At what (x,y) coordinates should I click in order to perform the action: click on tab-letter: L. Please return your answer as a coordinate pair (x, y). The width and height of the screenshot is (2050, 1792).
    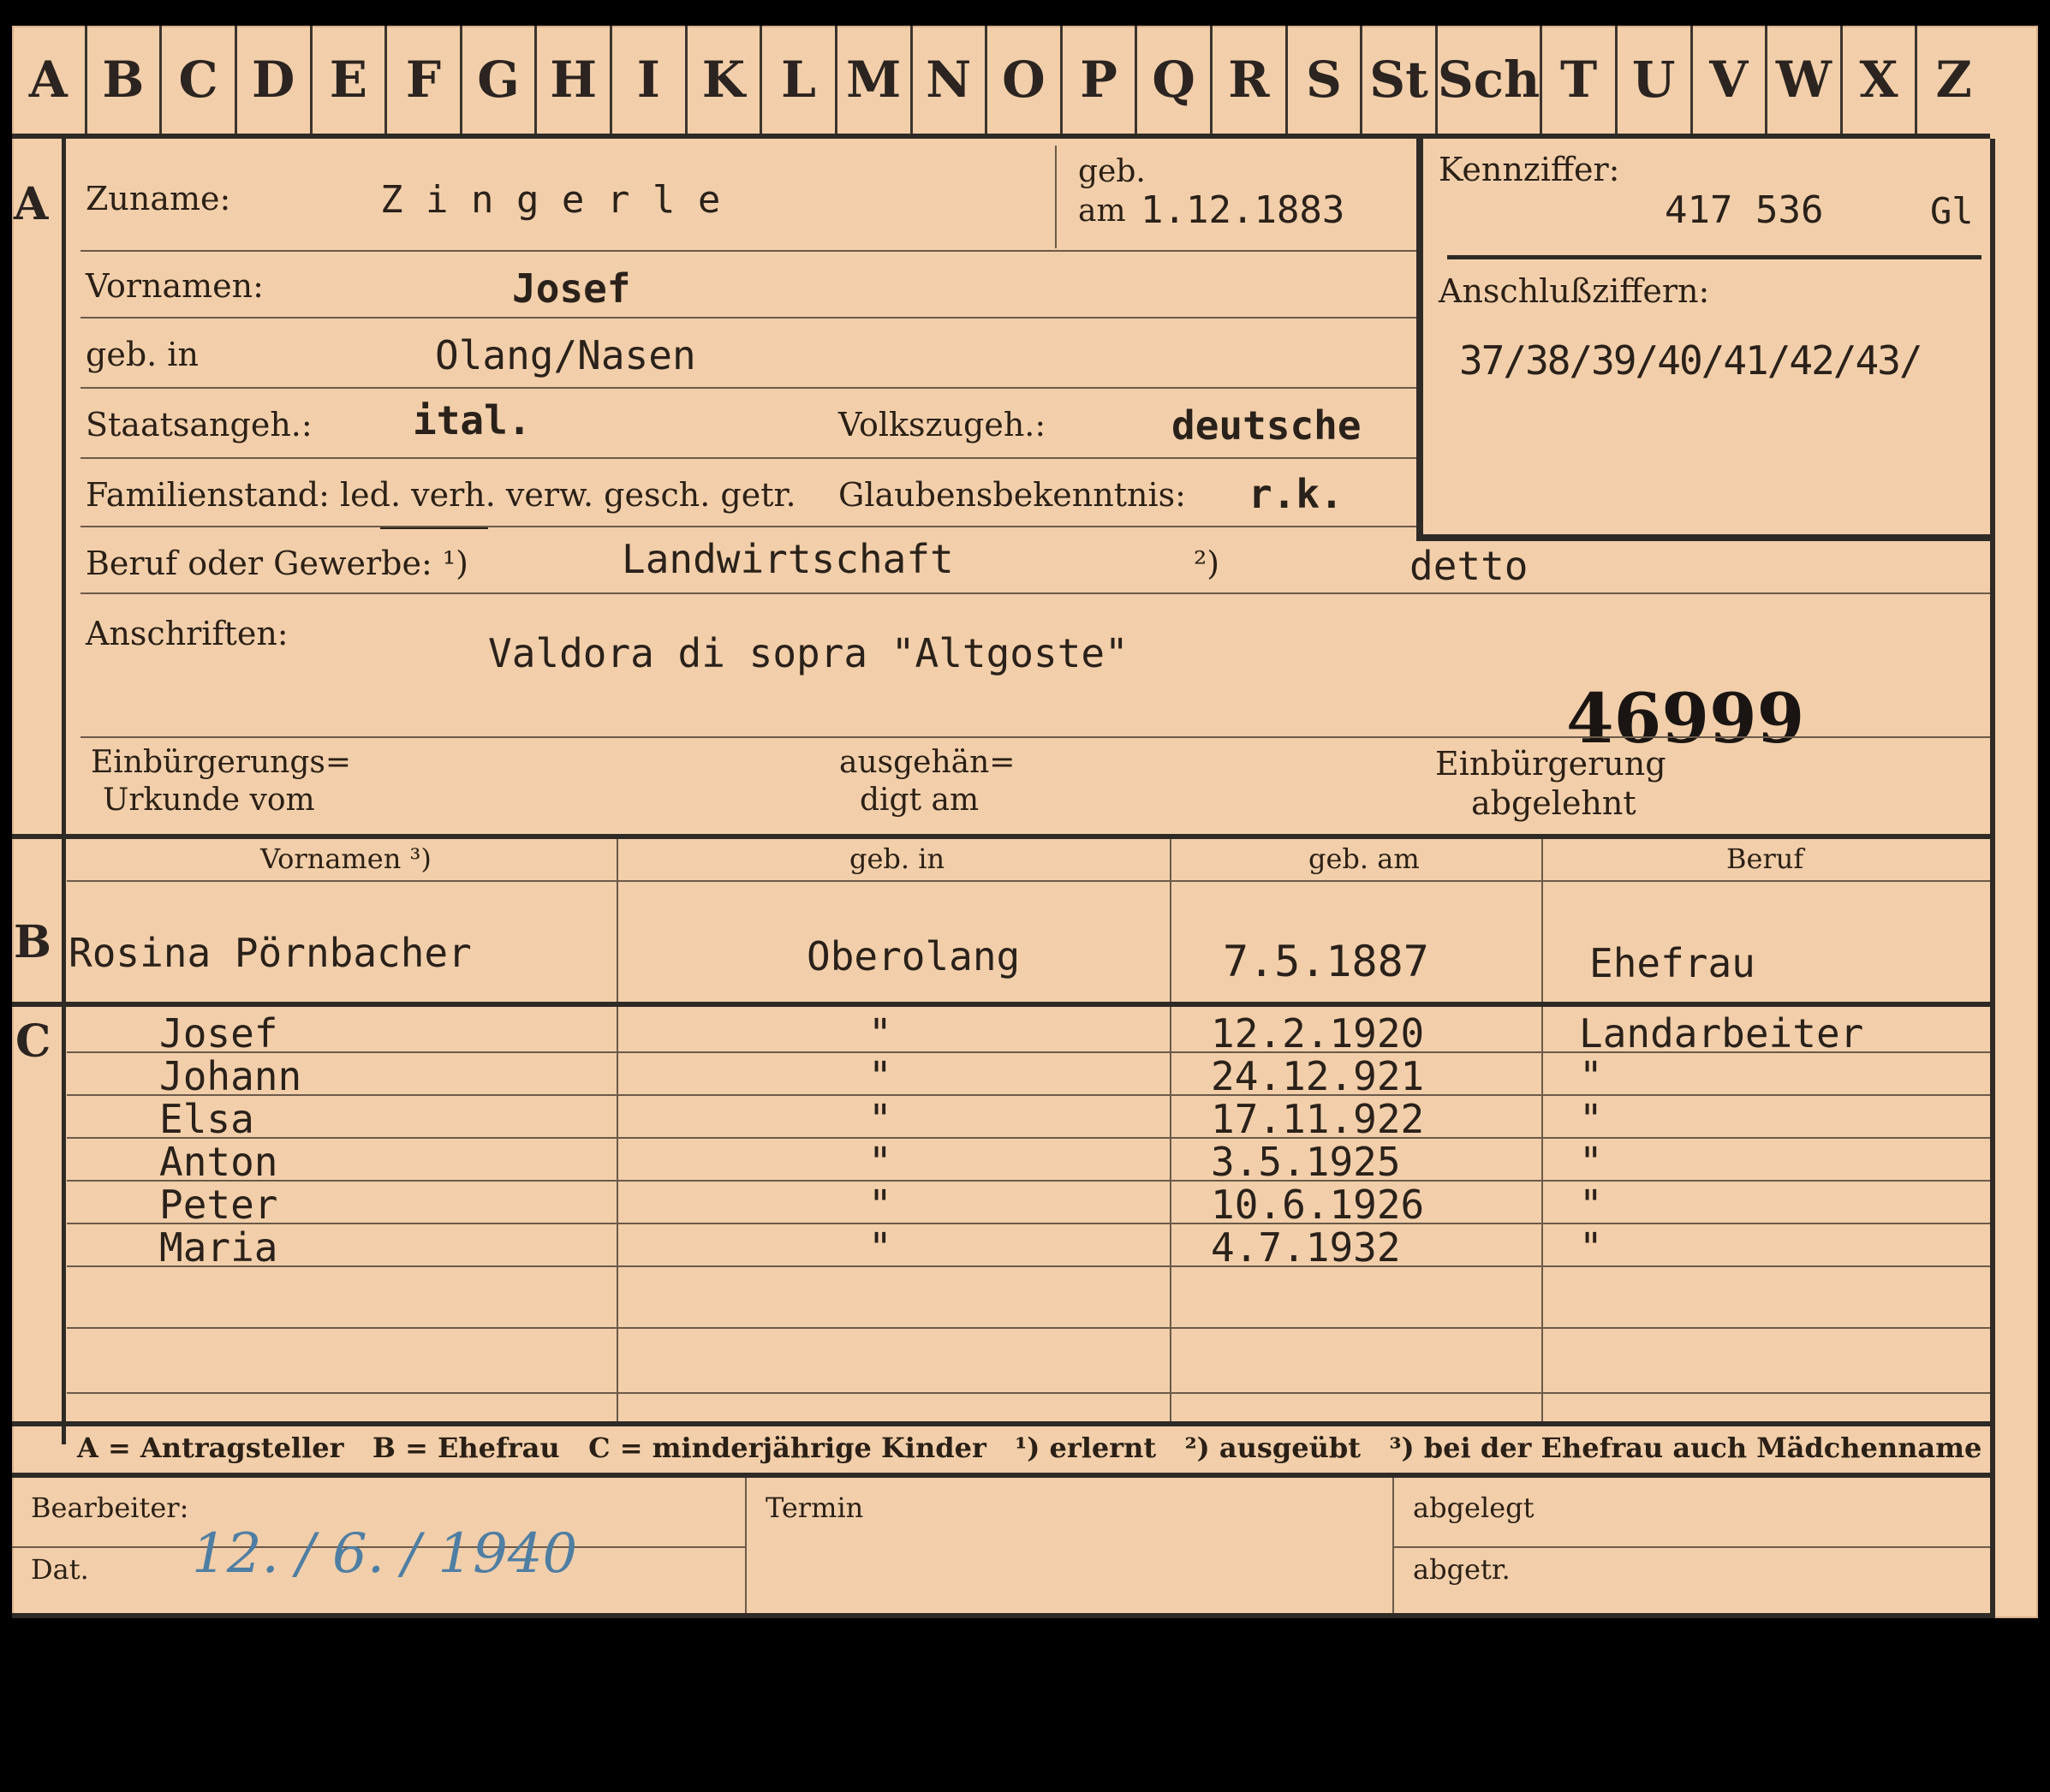
    Looking at the image, I should click on (799, 80).